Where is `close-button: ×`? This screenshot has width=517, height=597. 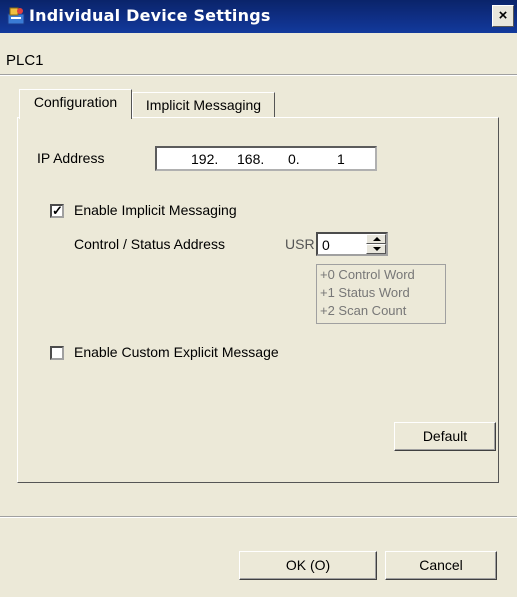 close-button: × is located at coordinates (503, 16).